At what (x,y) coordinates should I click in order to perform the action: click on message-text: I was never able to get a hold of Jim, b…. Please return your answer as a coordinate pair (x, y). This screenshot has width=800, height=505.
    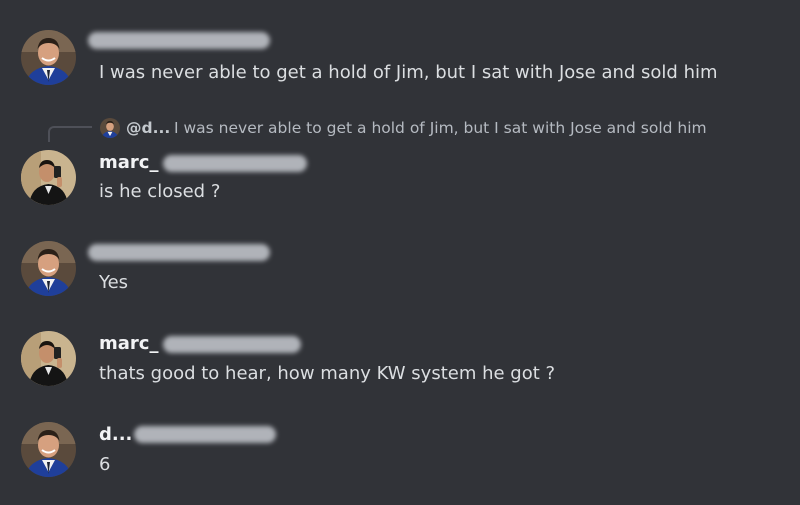
    Looking at the image, I should click on (408, 72).